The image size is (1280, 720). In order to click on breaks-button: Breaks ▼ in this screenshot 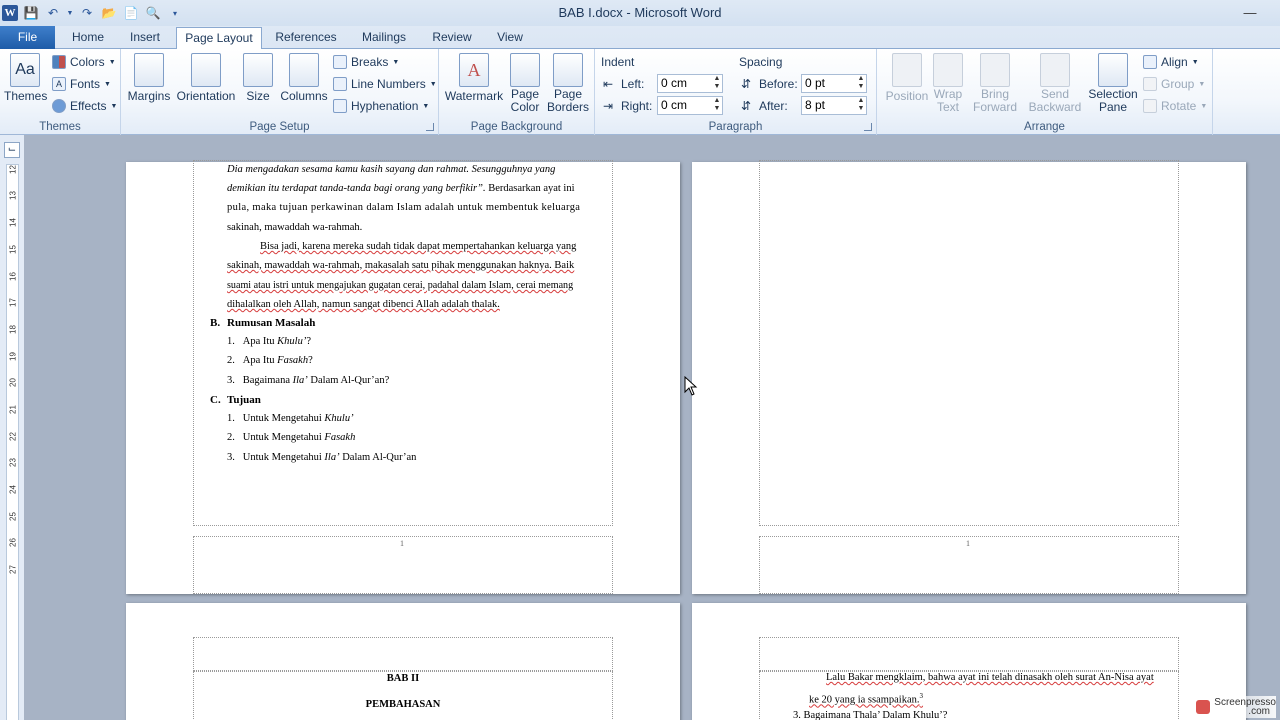, I will do `click(366, 62)`.